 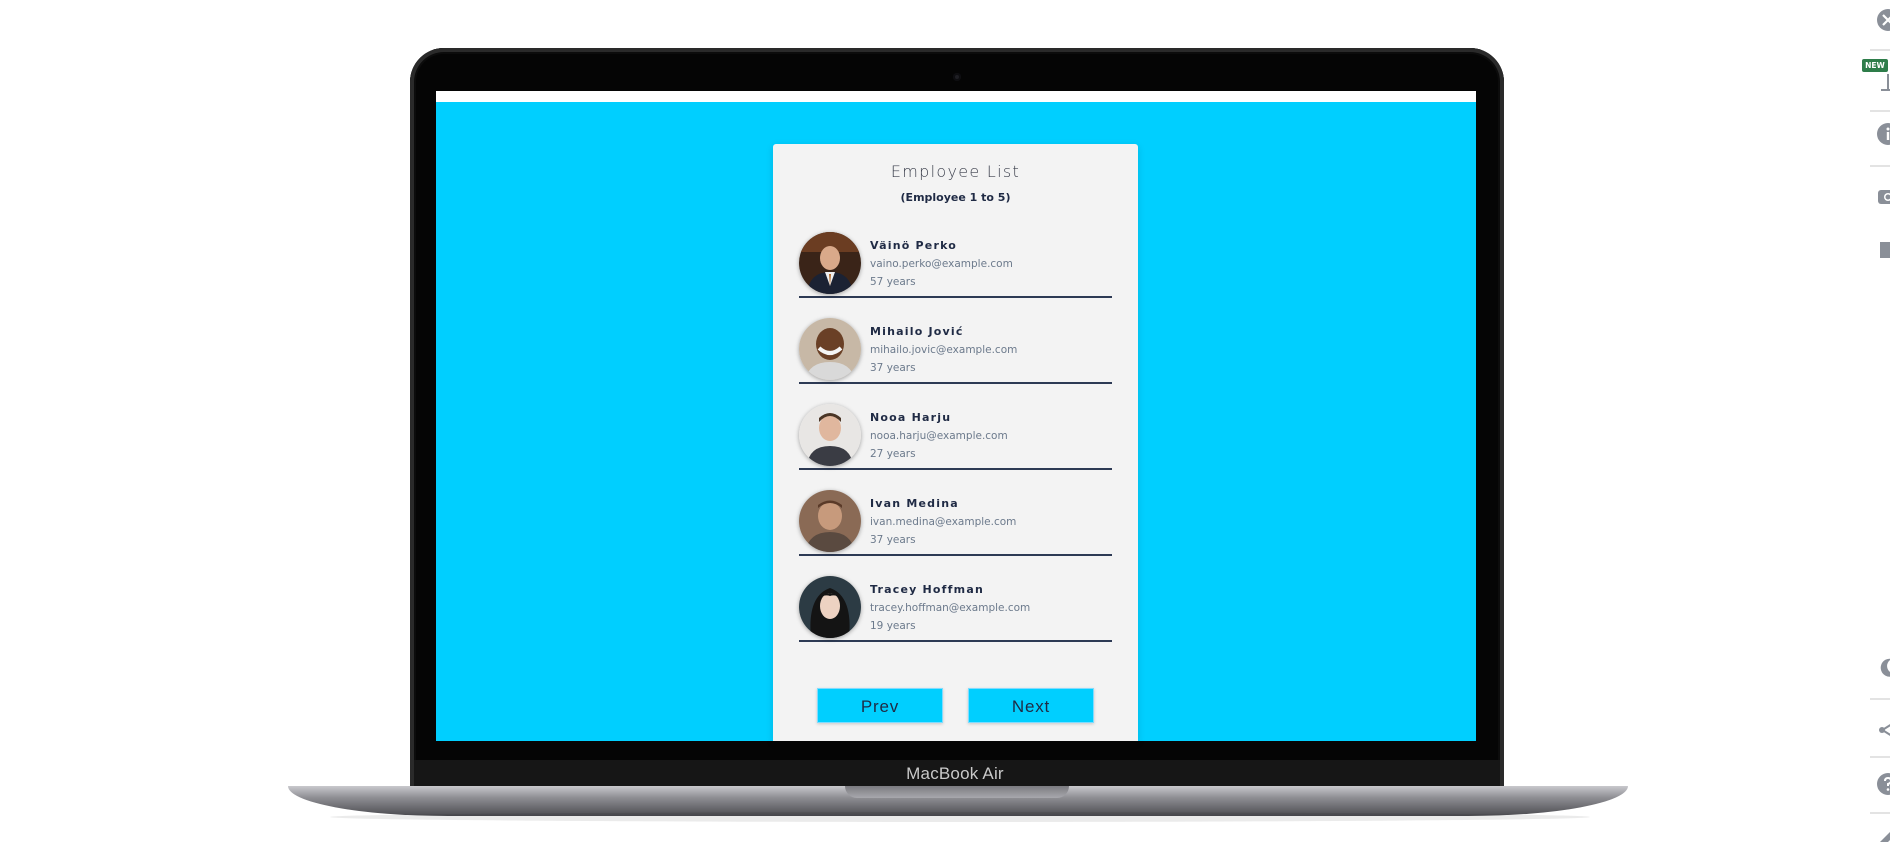 What do you see at coordinates (950, 608) in the screenshot?
I see `employee-email: tracey.hoffman@example.com` at bounding box center [950, 608].